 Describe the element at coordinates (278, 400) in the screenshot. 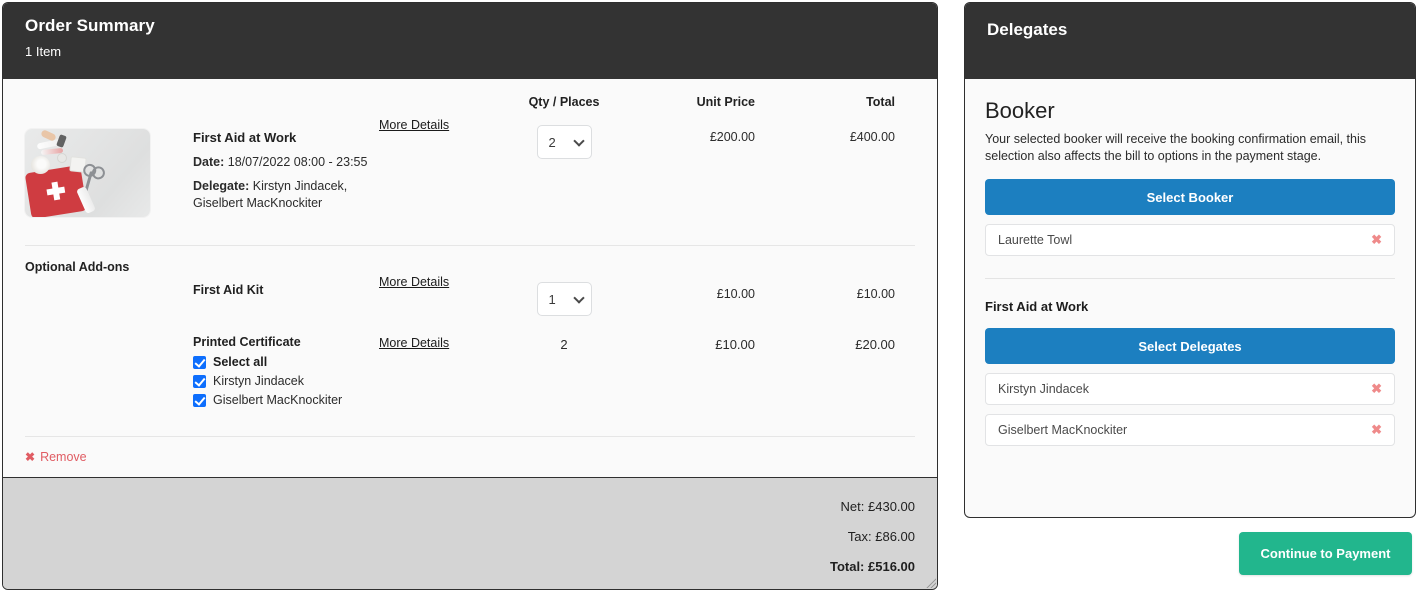

I see `checkbox-label: Giselbert MacKnockiter` at that location.